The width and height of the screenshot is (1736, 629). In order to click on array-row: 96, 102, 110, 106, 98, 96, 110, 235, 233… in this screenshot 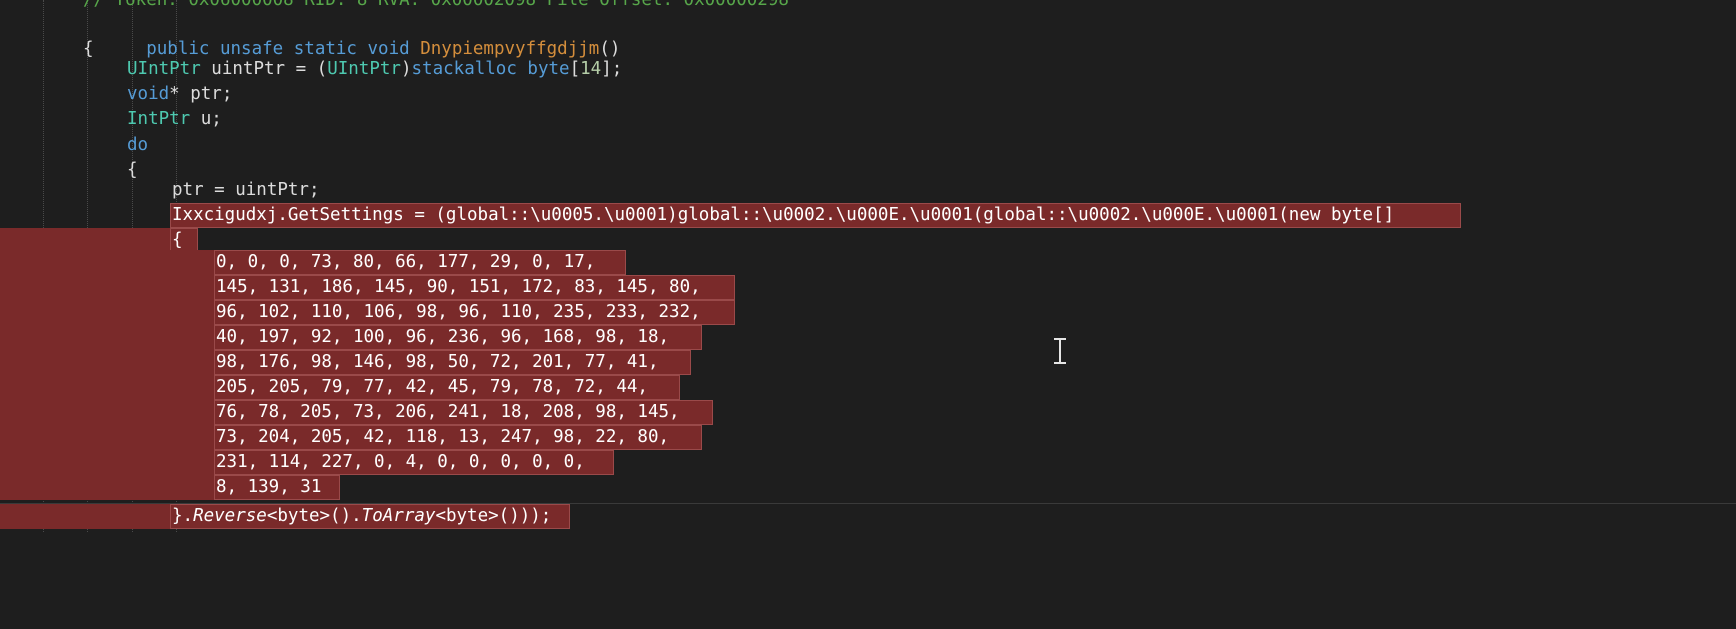, I will do `click(458, 312)`.